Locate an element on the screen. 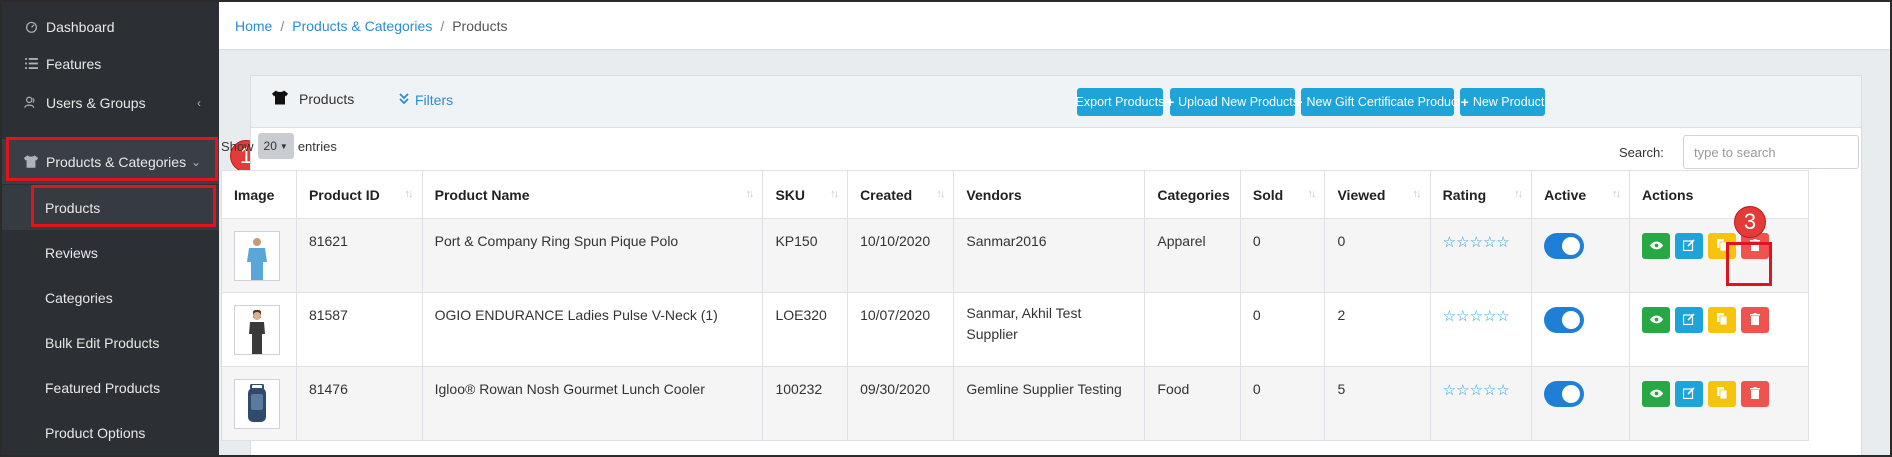 Image resolution: width=1892 pixels, height=457 pixels. breadcrumb-products-categories-link: Products & Categories is located at coordinates (362, 26).